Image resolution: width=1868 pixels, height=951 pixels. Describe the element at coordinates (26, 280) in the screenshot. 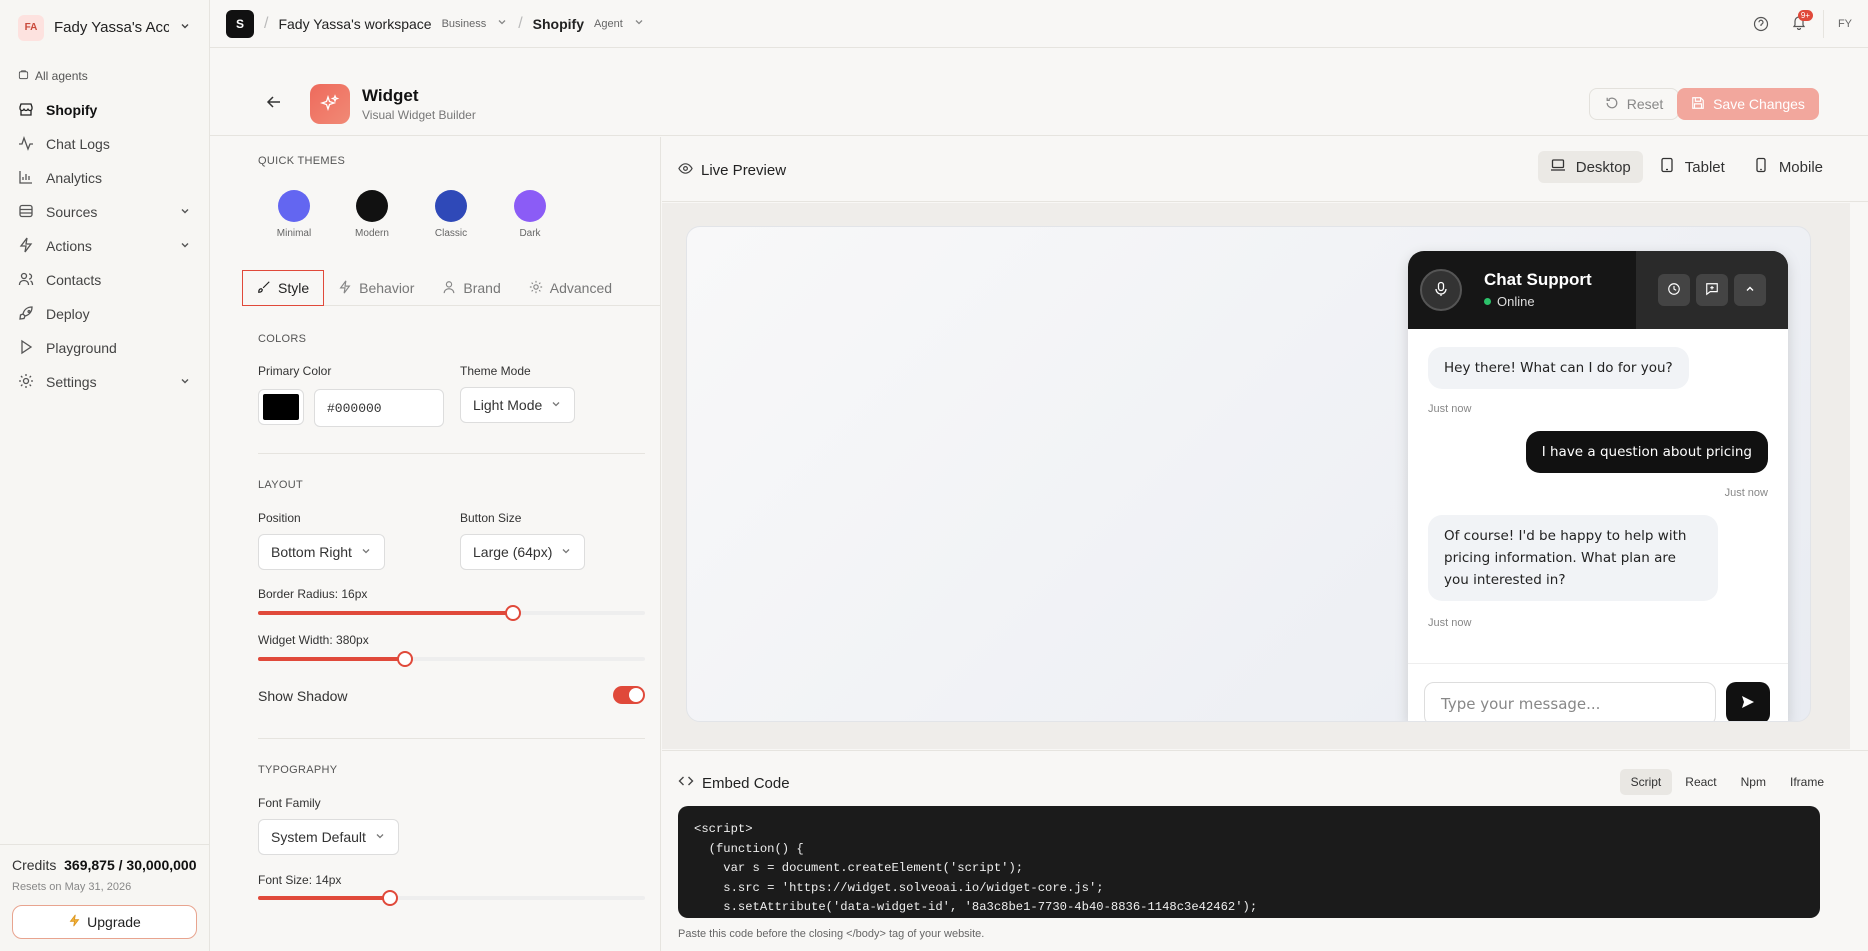

I see `users-icon` at that location.